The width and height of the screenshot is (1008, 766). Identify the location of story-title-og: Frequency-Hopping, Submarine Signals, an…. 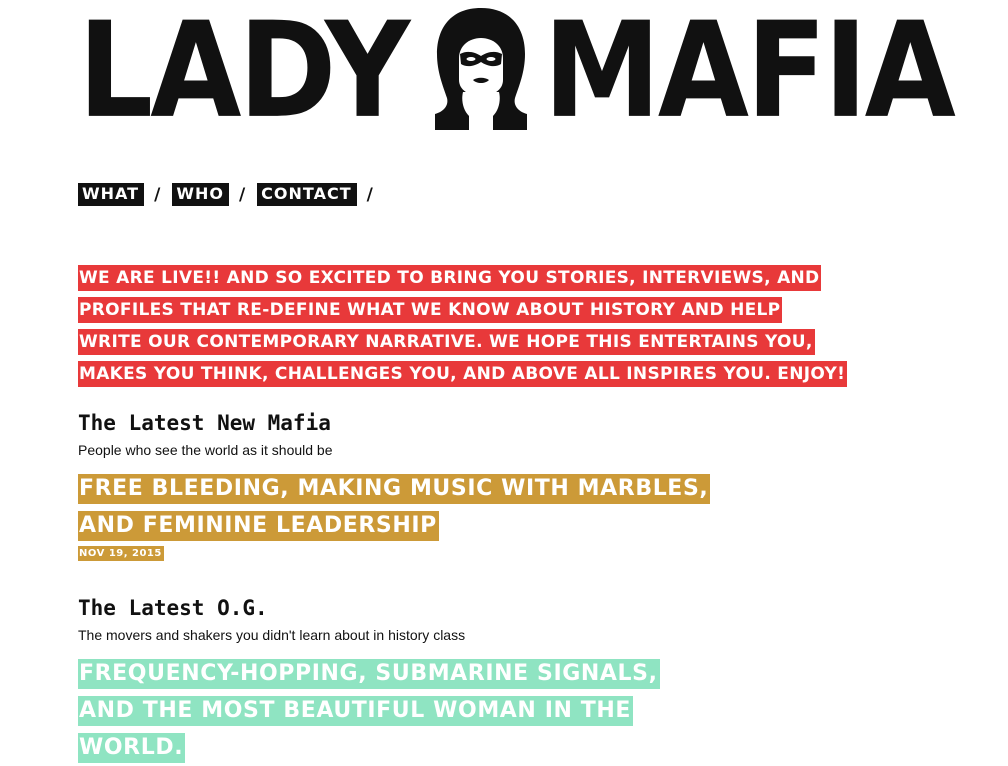
(369, 711).